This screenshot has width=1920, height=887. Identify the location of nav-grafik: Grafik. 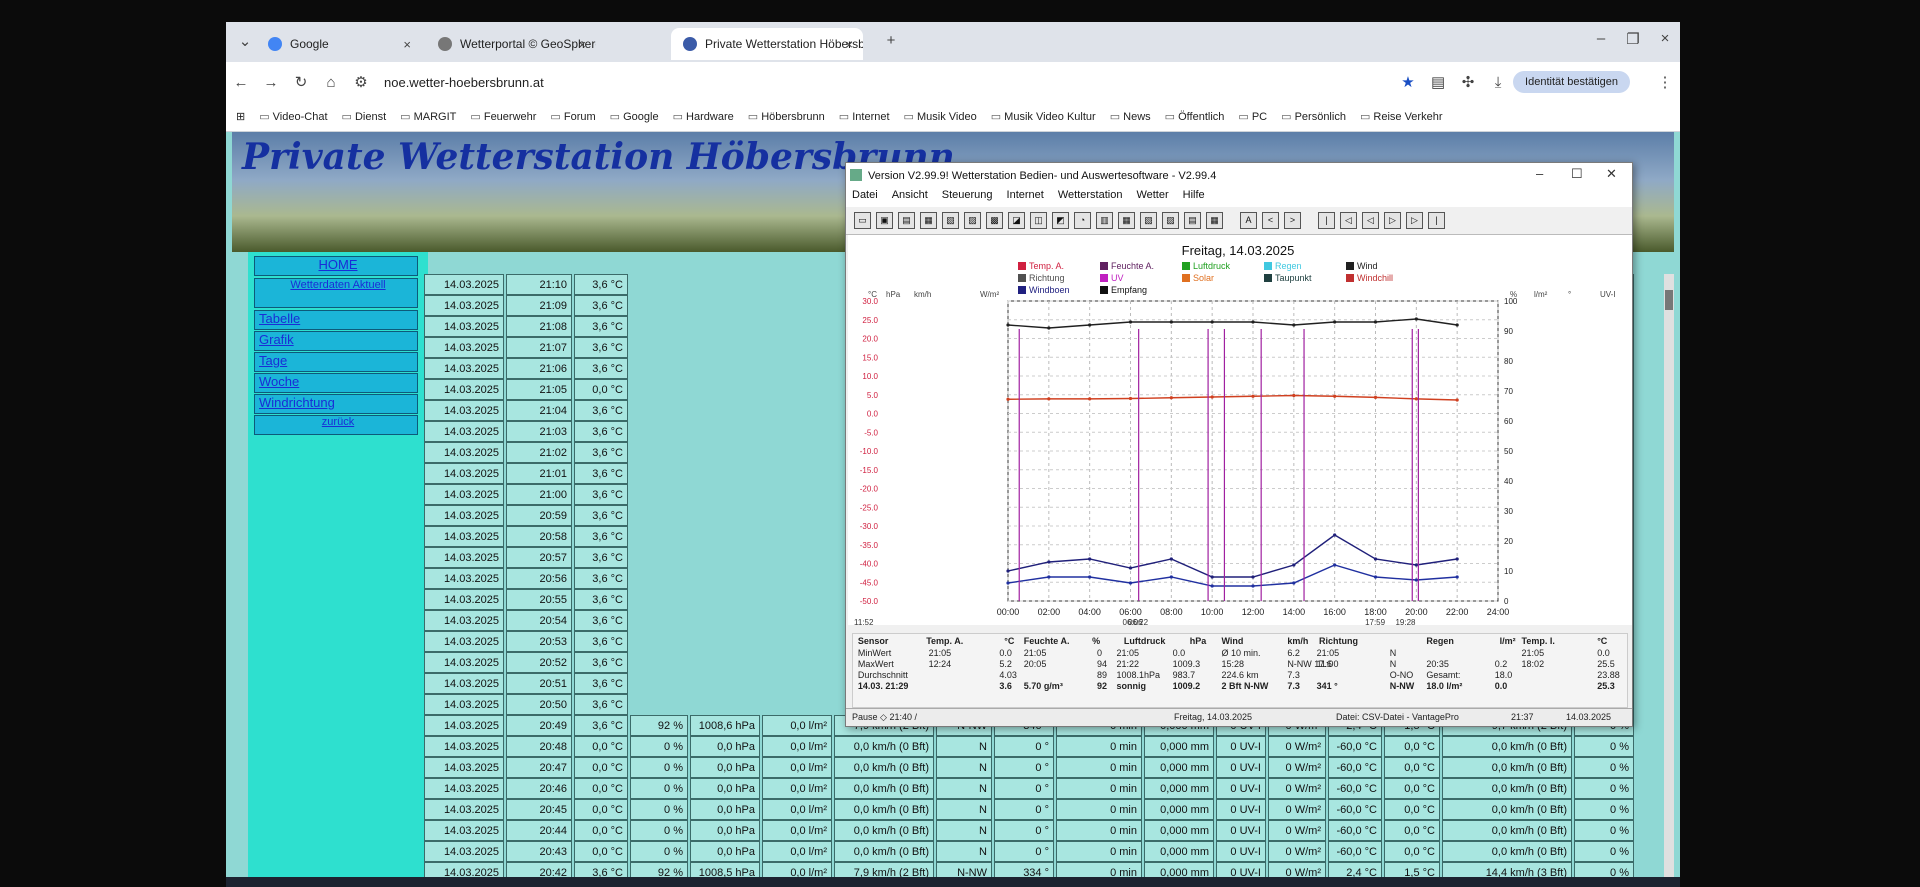
(336, 341).